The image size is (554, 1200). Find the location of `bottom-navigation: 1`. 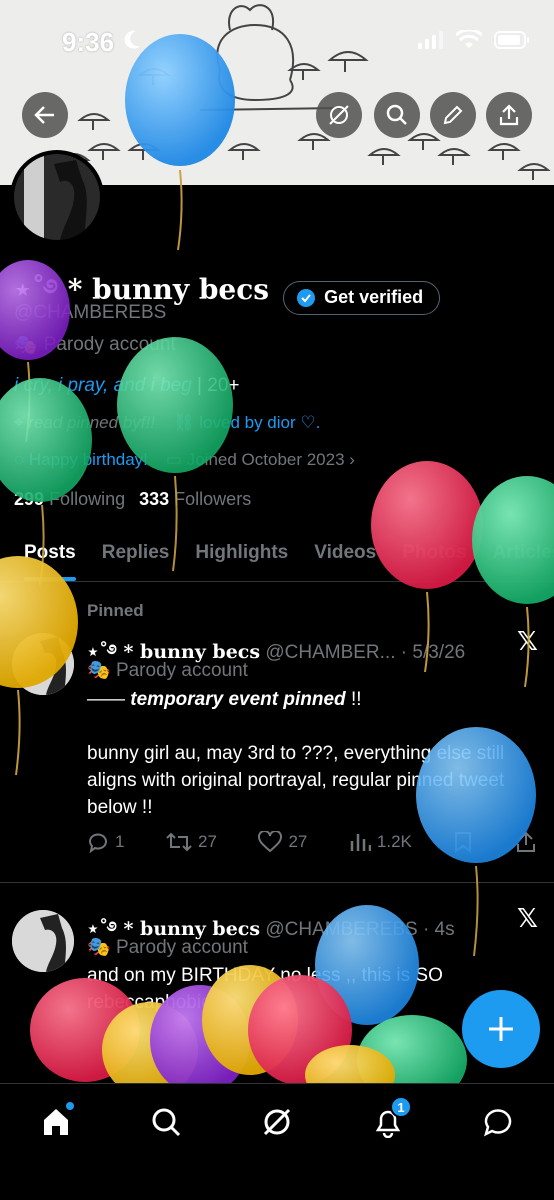

bottom-navigation: 1 is located at coordinates (277, 1141).